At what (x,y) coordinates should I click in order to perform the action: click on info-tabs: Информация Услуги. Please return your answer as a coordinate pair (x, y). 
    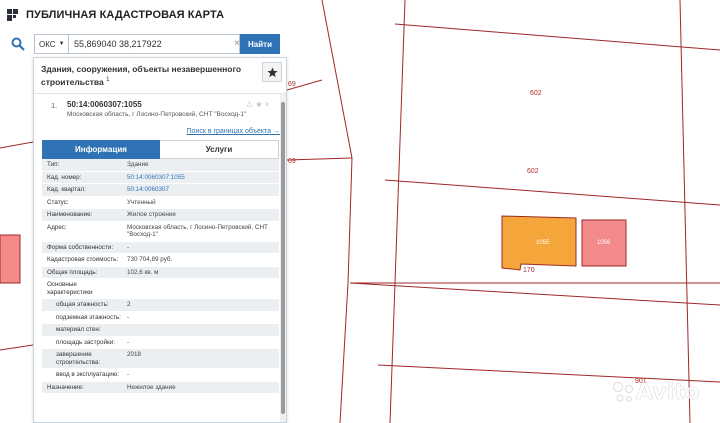
    Looking at the image, I should click on (160, 149).